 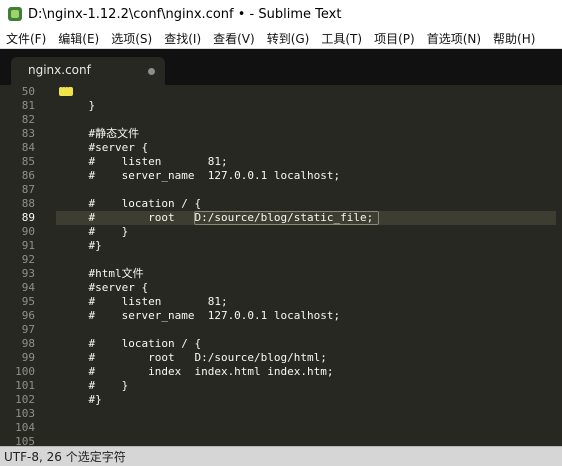 What do you see at coordinates (28, 175) in the screenshot?
I see `line-number: 86` at bounding box center [28, 175].